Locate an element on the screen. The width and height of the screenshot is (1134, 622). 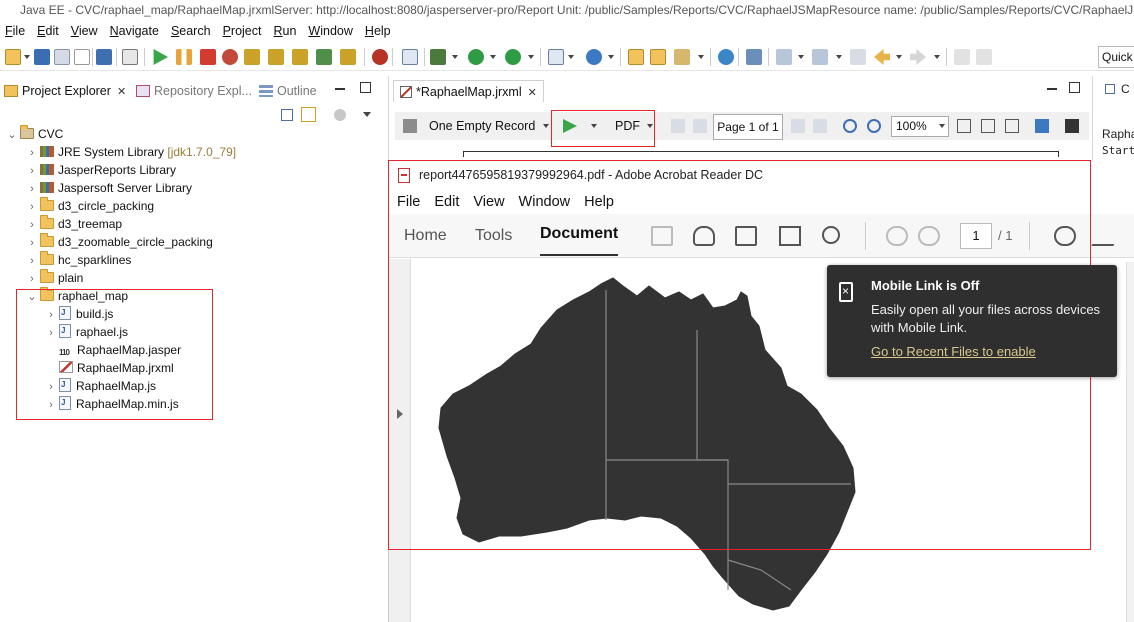
expanded-icon: ⌄ is located at coordinates (12, 135).